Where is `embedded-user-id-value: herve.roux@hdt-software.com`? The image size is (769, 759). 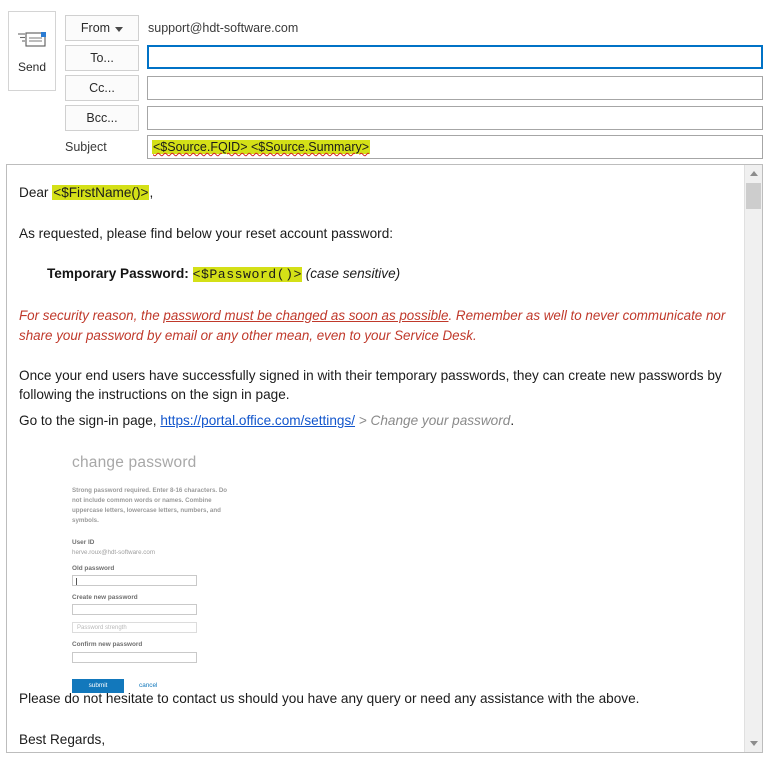 embedded-user-id-value: herve.roux@hdt-software.com is located at coordinates (113, 552).